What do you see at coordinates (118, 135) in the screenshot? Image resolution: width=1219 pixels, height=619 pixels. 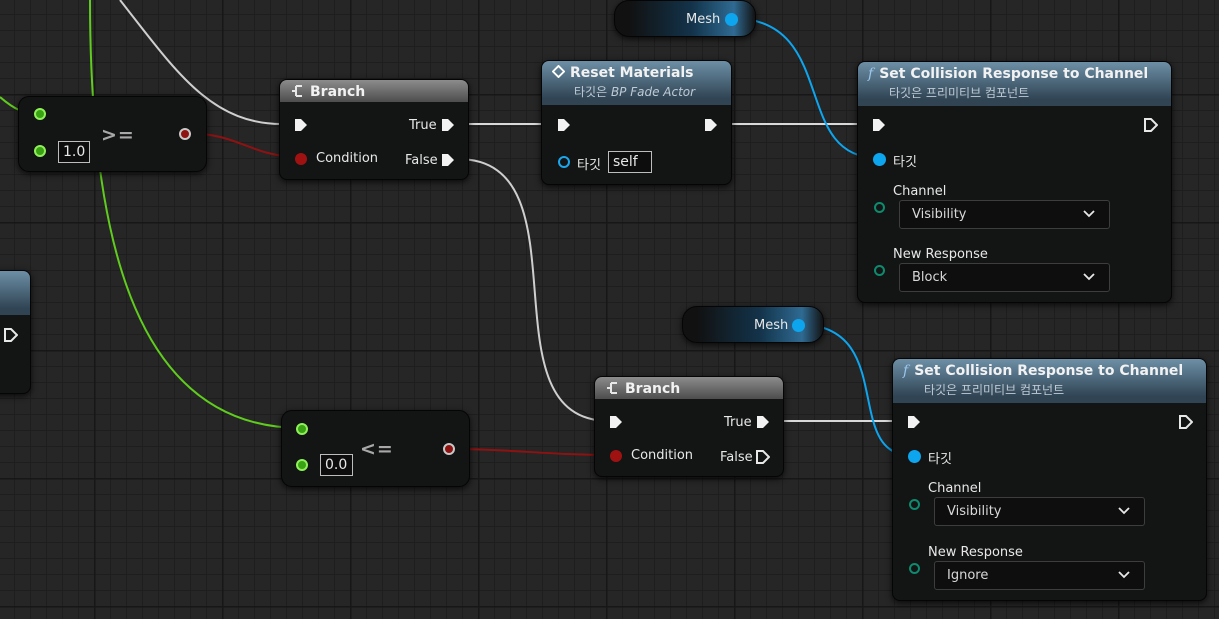 I see `operator-label: >=` at bounding box center [118, 135].